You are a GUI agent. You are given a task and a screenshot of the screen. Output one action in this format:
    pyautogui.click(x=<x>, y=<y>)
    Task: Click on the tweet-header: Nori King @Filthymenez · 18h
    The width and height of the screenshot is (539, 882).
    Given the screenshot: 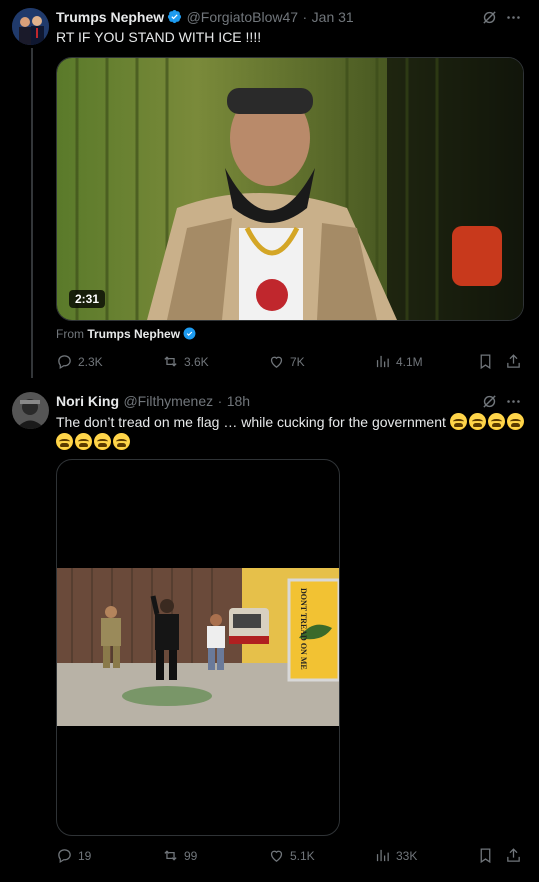 What is the action you would take?
    pyautogui.click(x=153, y=402)
    